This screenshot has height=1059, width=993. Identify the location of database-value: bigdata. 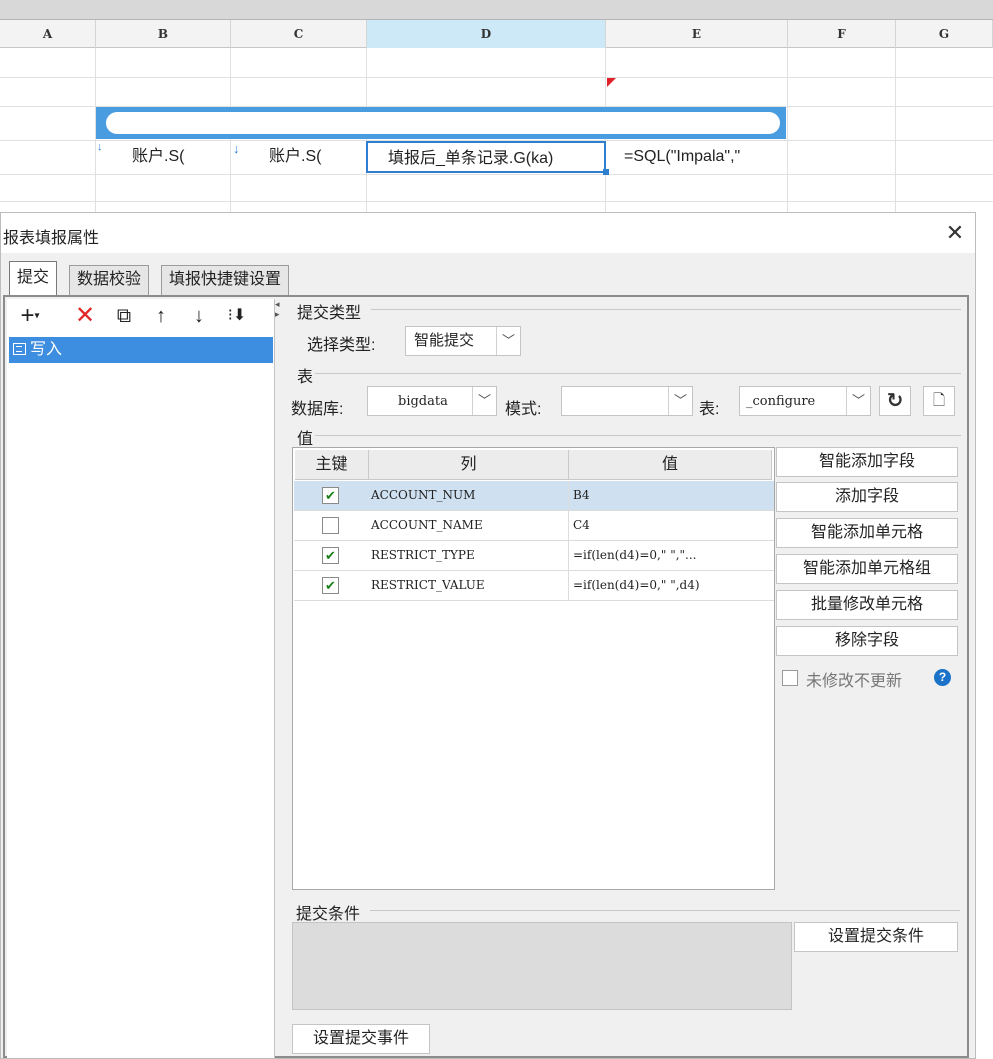
(423, 401).